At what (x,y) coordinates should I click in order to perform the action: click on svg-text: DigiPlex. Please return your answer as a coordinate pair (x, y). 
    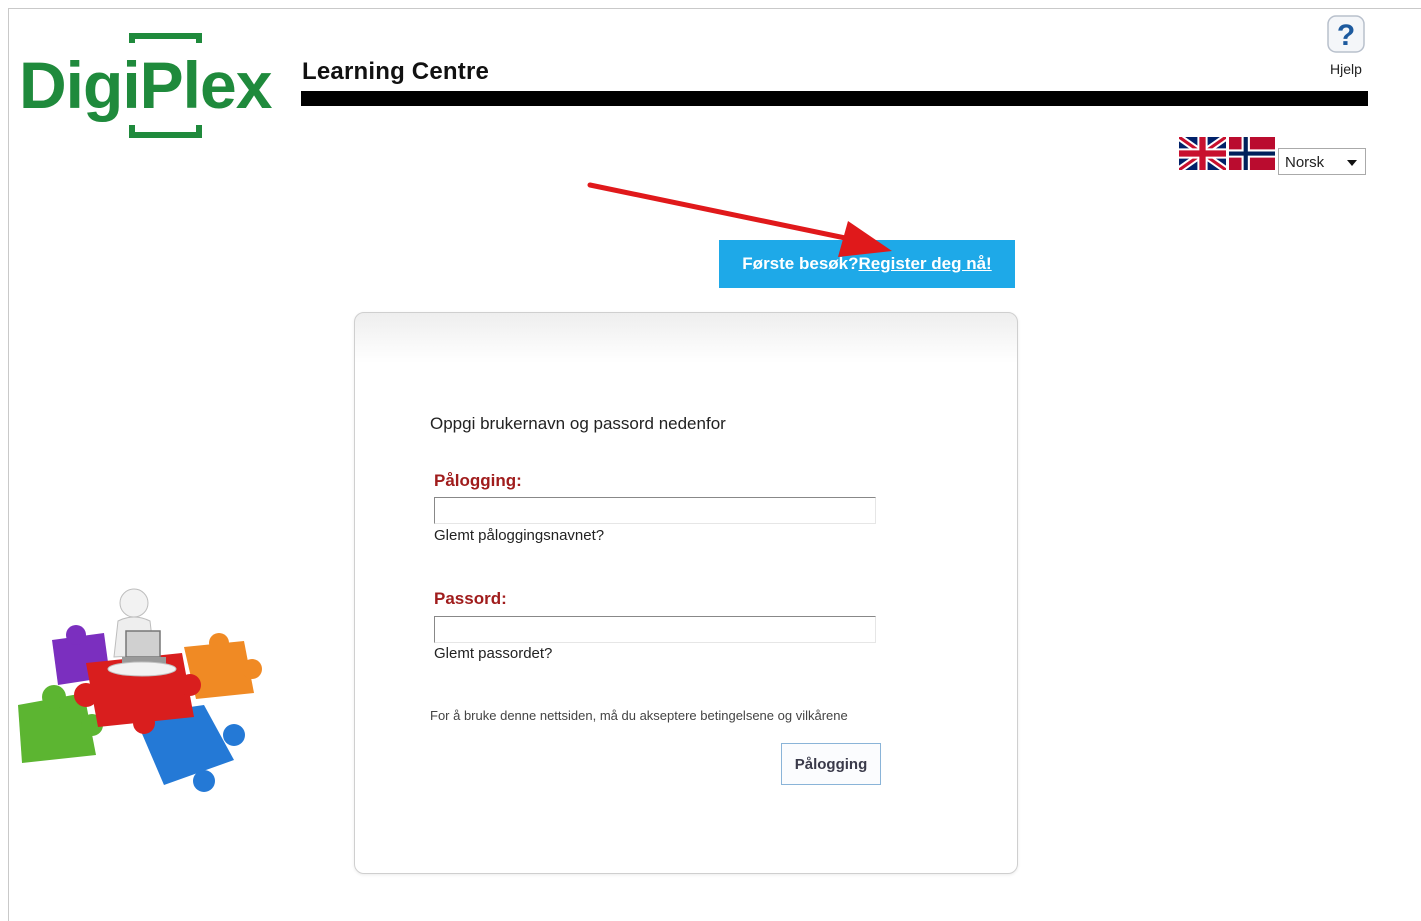
    Looking at the image, I should click on (146, 85).